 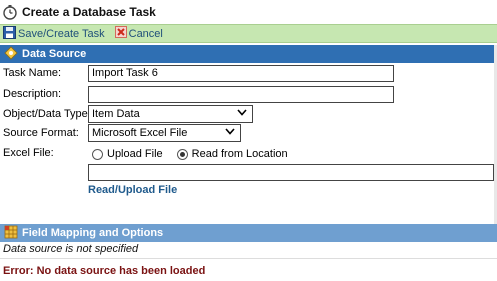 I want to click on excel-file-label: Excel File:, so click(x=28, y=153).